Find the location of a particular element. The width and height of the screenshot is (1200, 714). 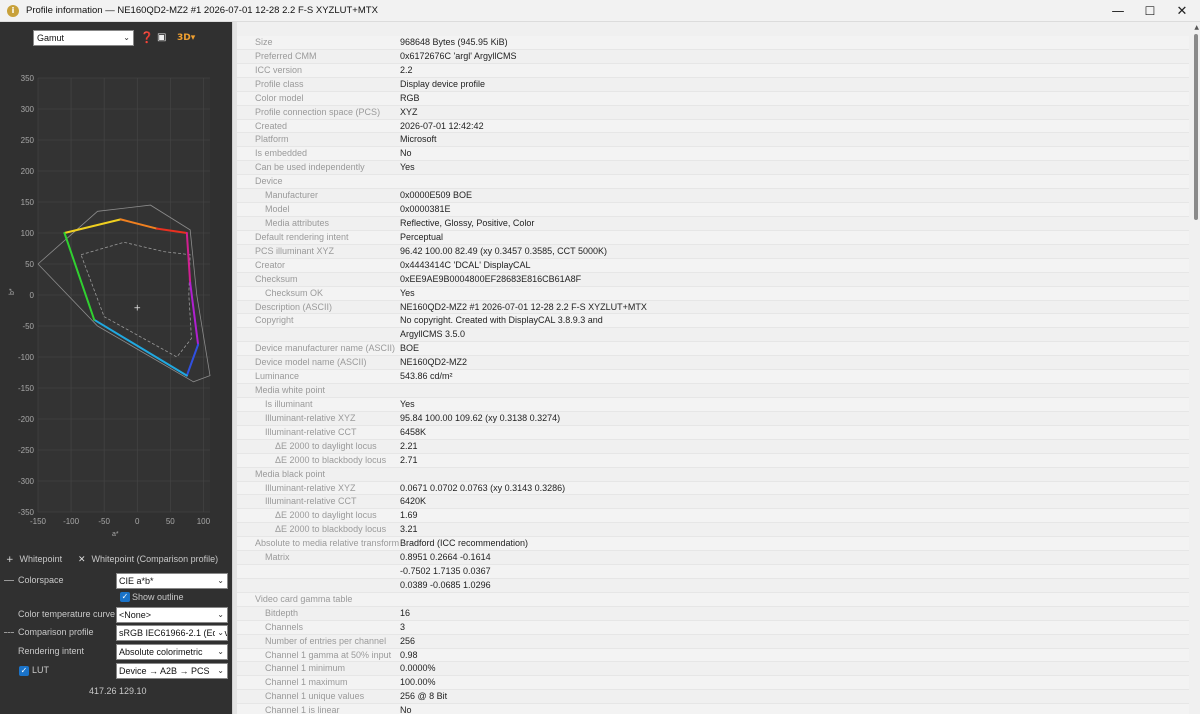

info-key: ΔE 2000 to daylight locus is located at coordinates (326, 515).